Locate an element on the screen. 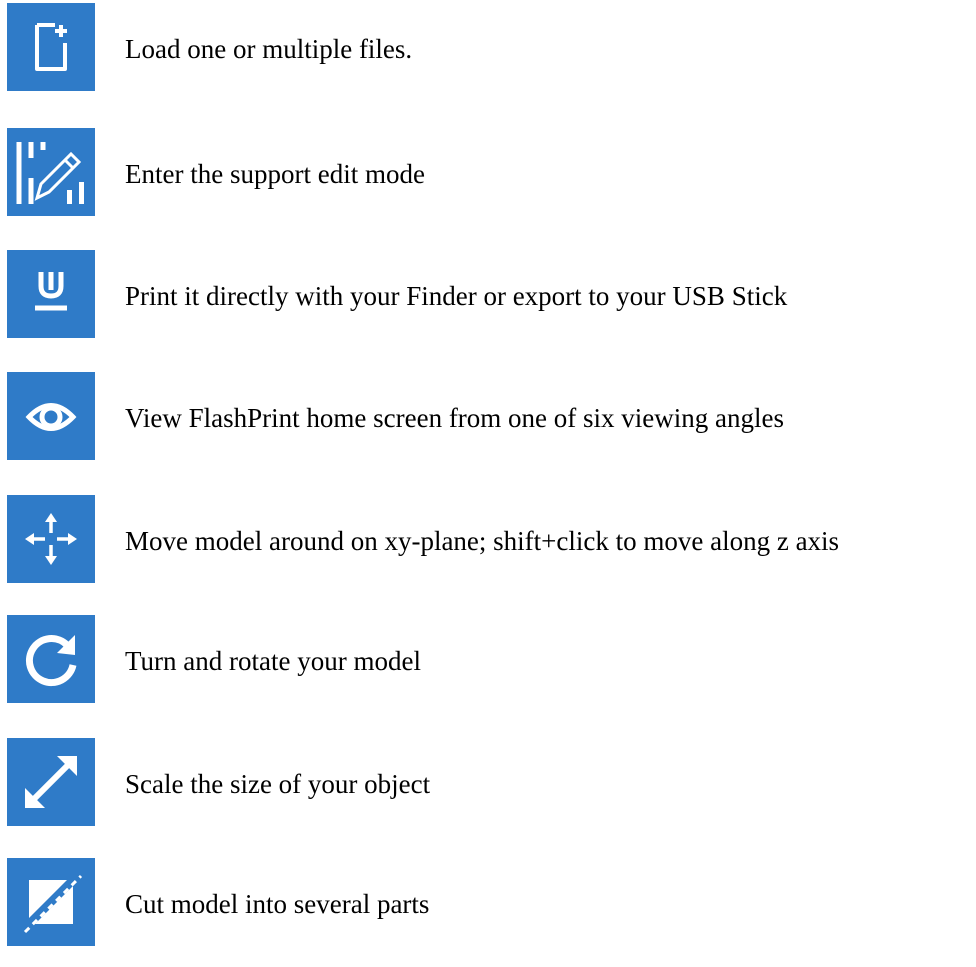 The height and width of the screenshot is (967, 976). move-icon is located at coordinates (51, 539).